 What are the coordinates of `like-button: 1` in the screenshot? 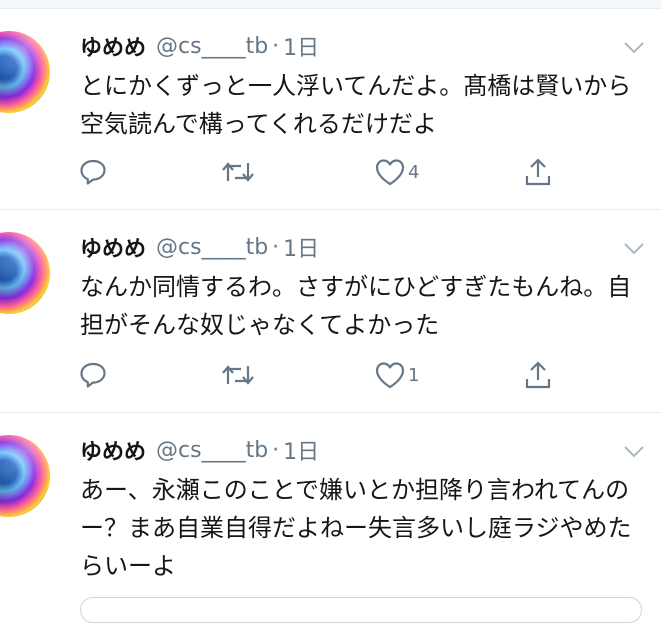 It's located at (396, 375).